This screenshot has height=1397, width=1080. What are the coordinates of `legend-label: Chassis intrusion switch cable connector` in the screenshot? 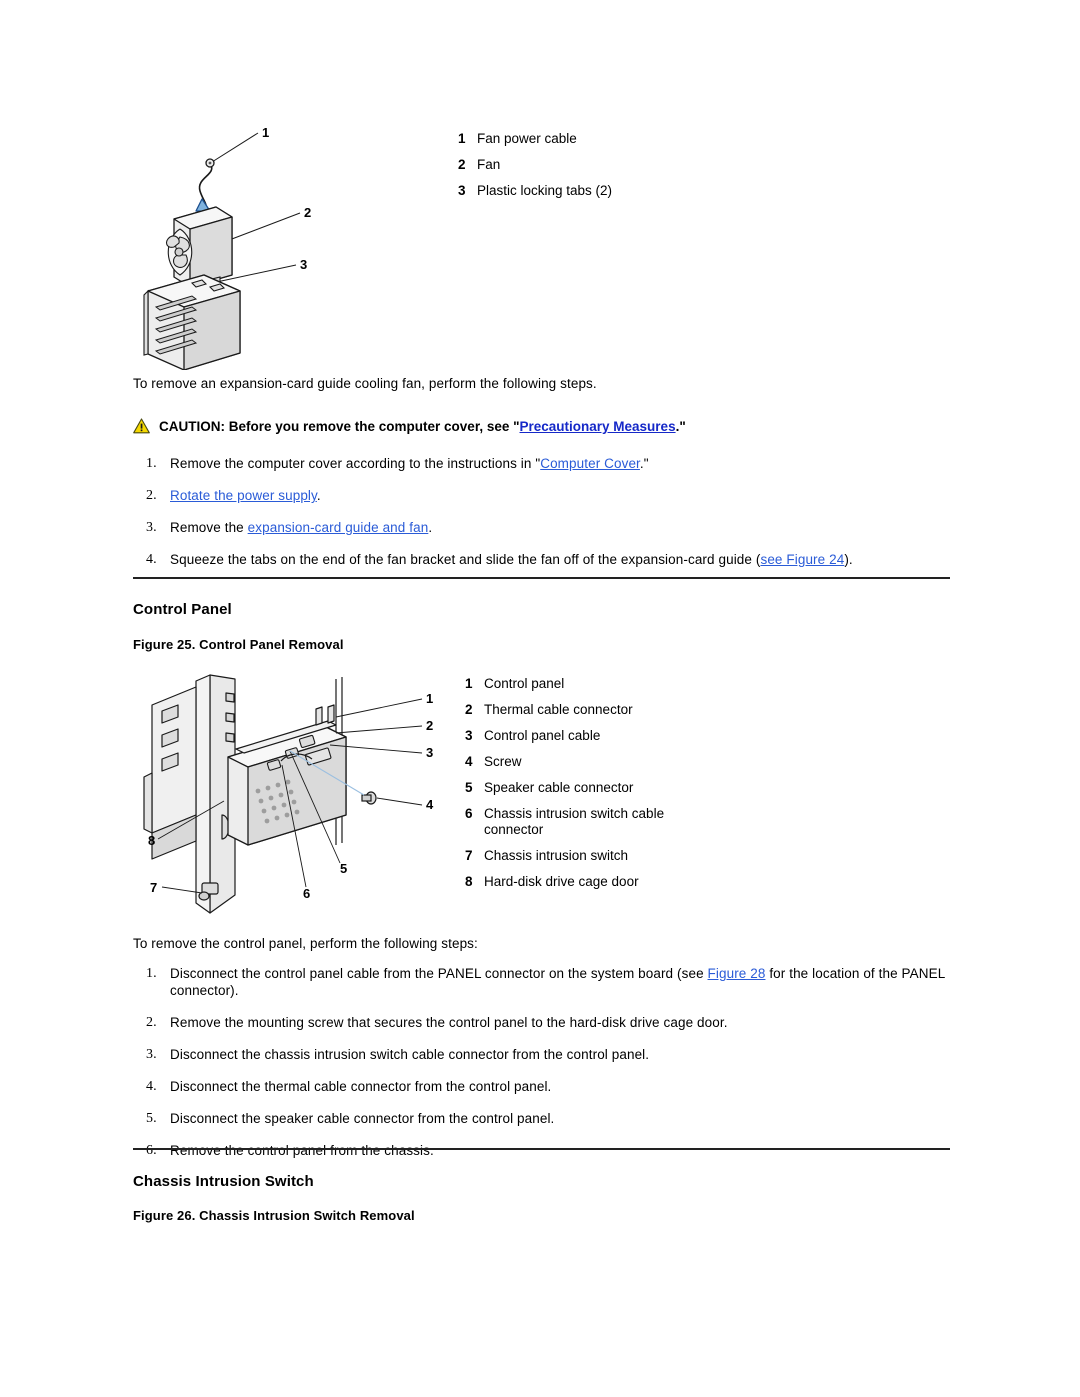 It's located at (574, 821).